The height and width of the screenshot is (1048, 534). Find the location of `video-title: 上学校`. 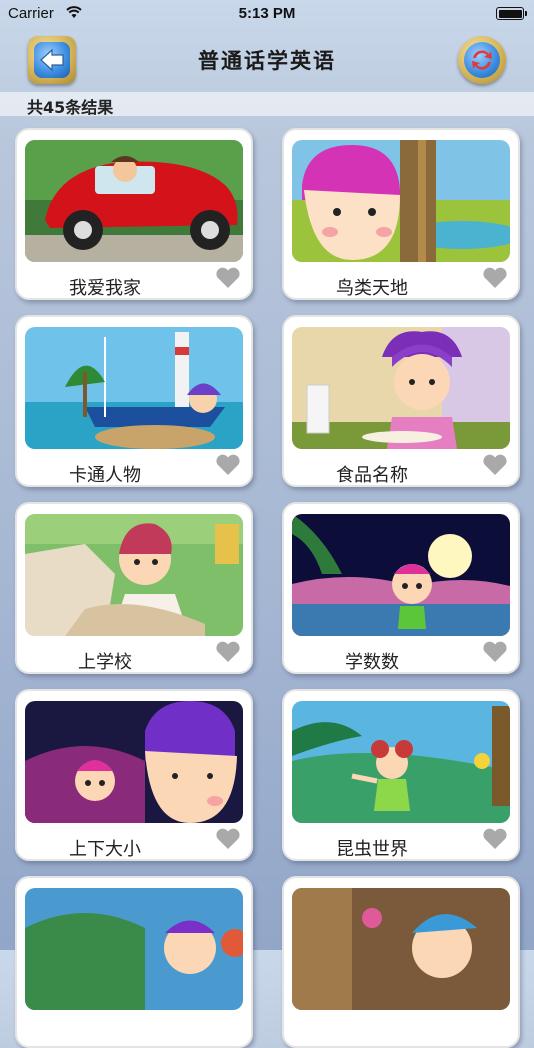

video-title: 上学校 is located at coordinates (105, 662).